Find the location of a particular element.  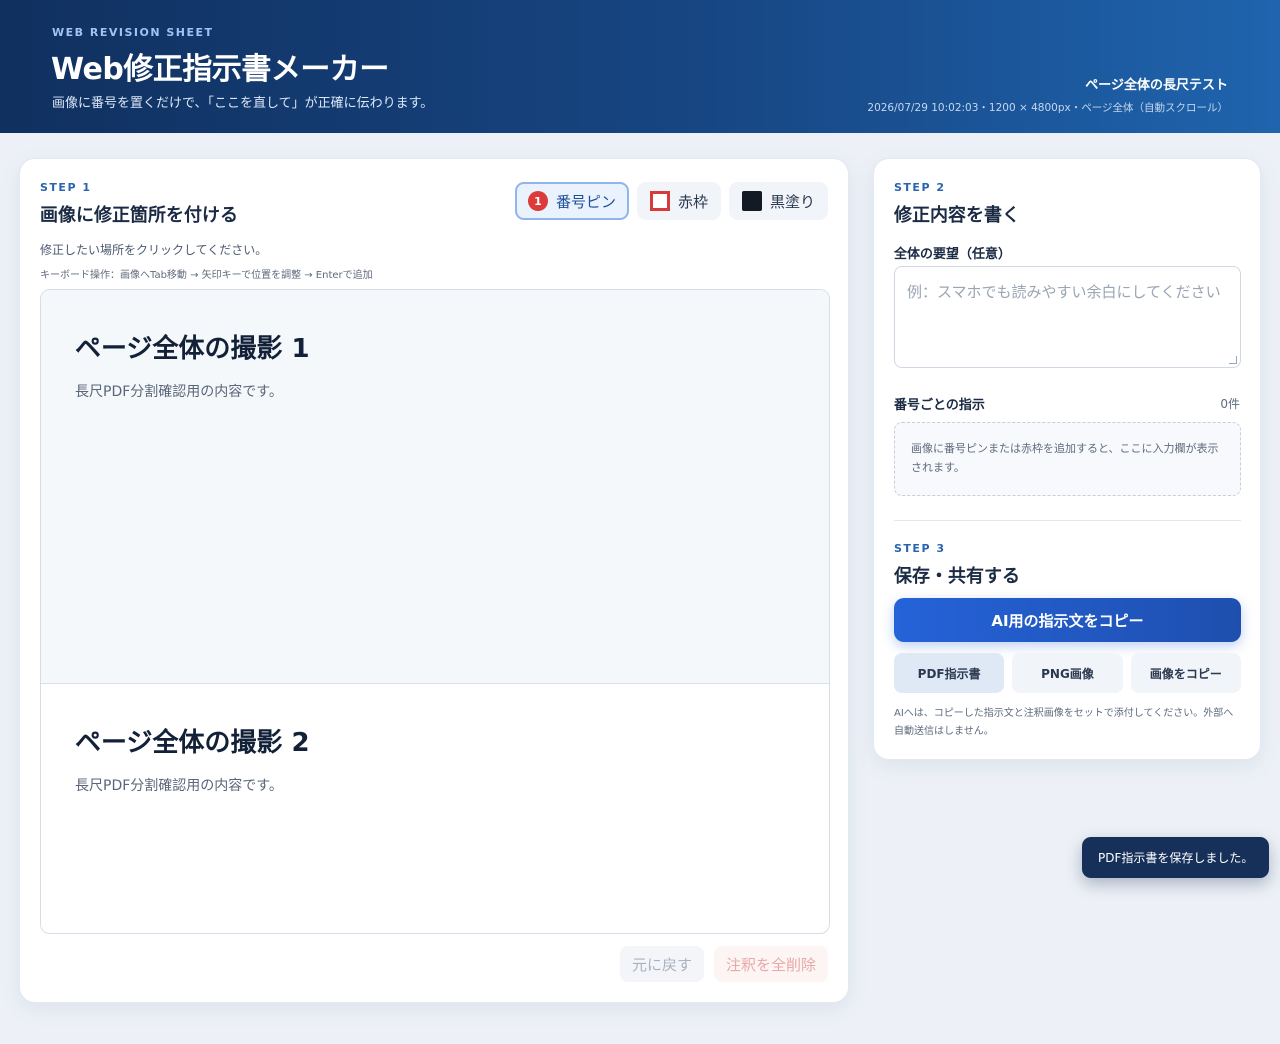

toast-notification: PDF指示書を保存しました。 is located at coordinates (1176, 857).